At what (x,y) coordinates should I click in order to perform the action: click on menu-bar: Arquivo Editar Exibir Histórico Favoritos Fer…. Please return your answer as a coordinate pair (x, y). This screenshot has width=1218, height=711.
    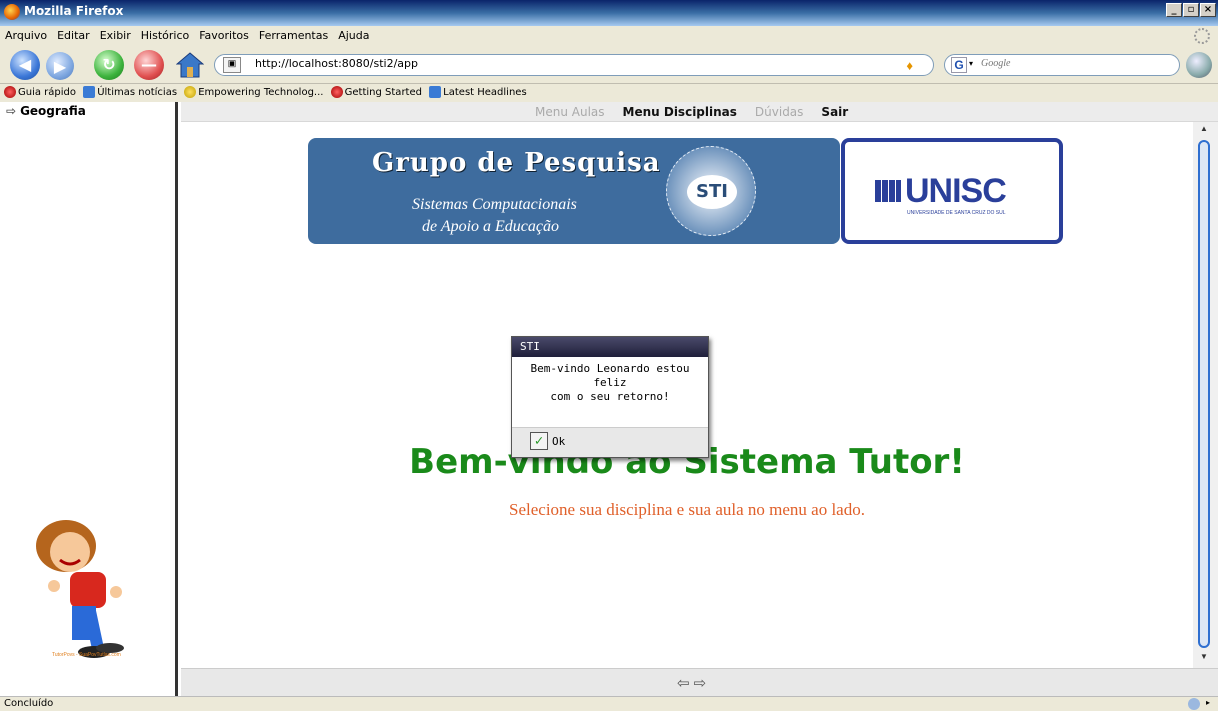
    Looking at the image, I should click on (609, 36).